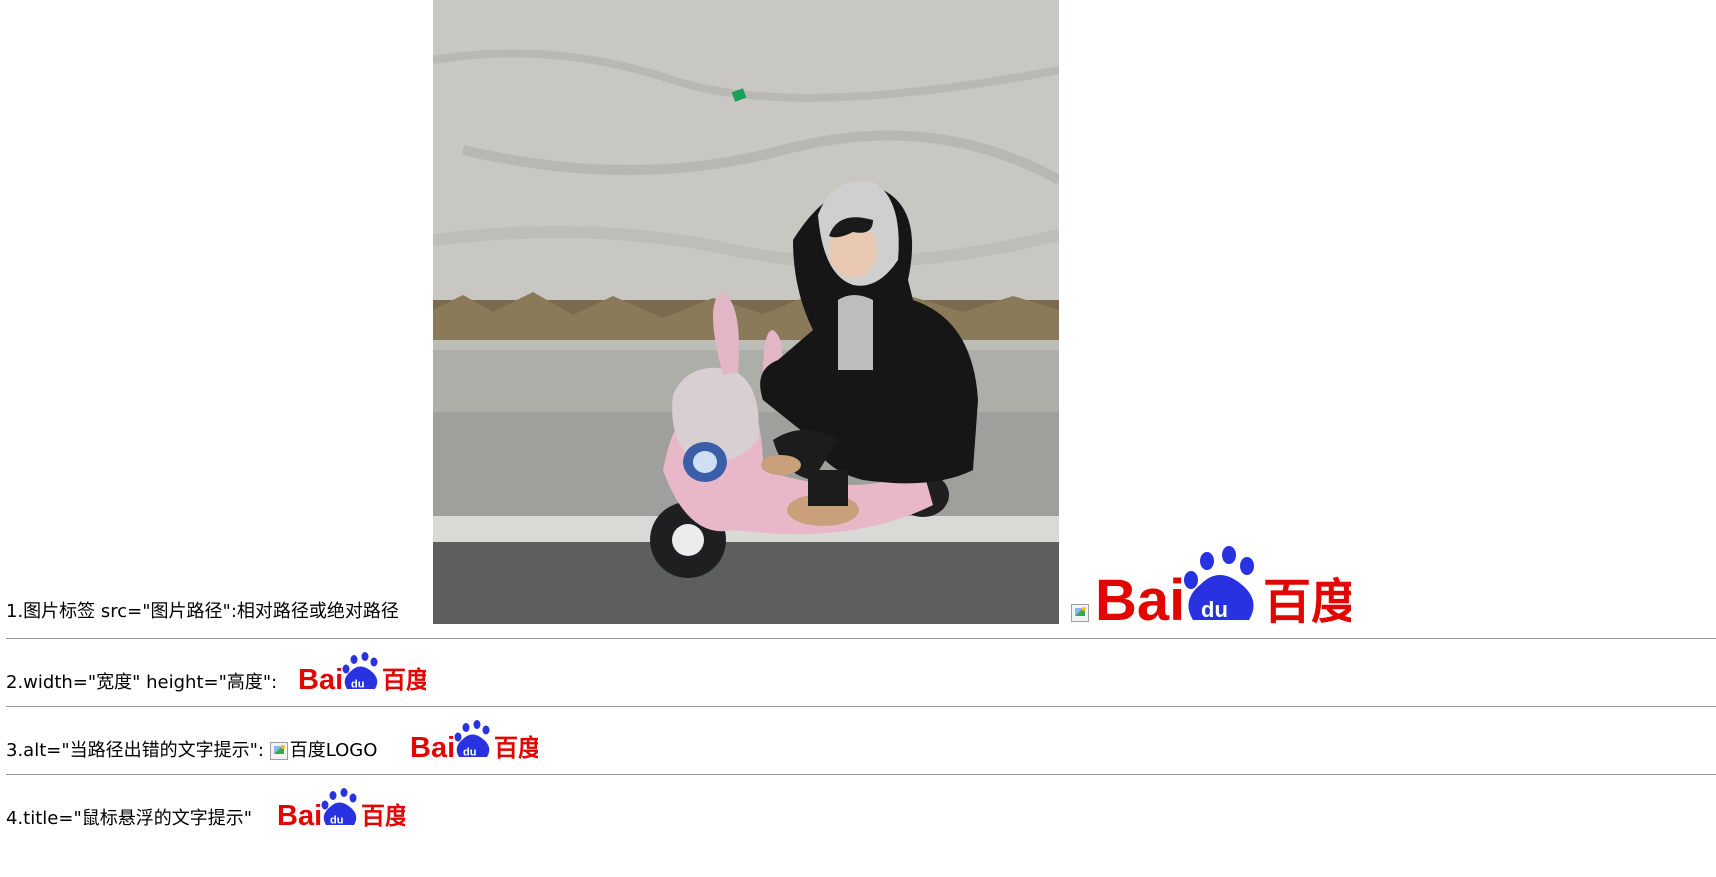  Describe the element at coordinates (202, 611) in the screenshot. I see `section-1-caption: 1.图片标签 src="图片路径":相对路径或绝对路径` at that location.